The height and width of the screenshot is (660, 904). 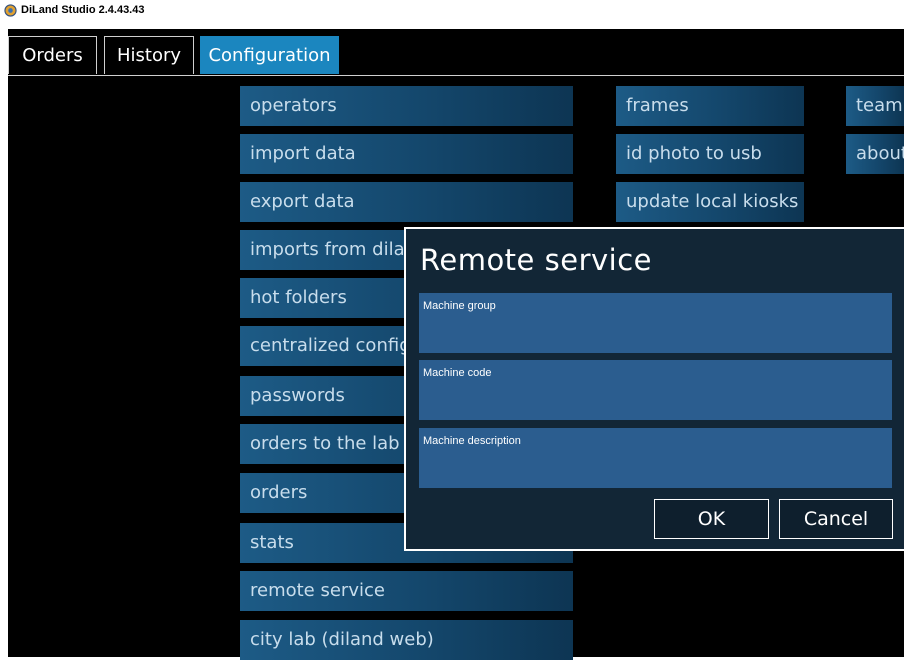 What do you see at coordinates (406, 591) in the screenshot?
I see `menu-remote-service: remote service` at bounding box center [406, 591].